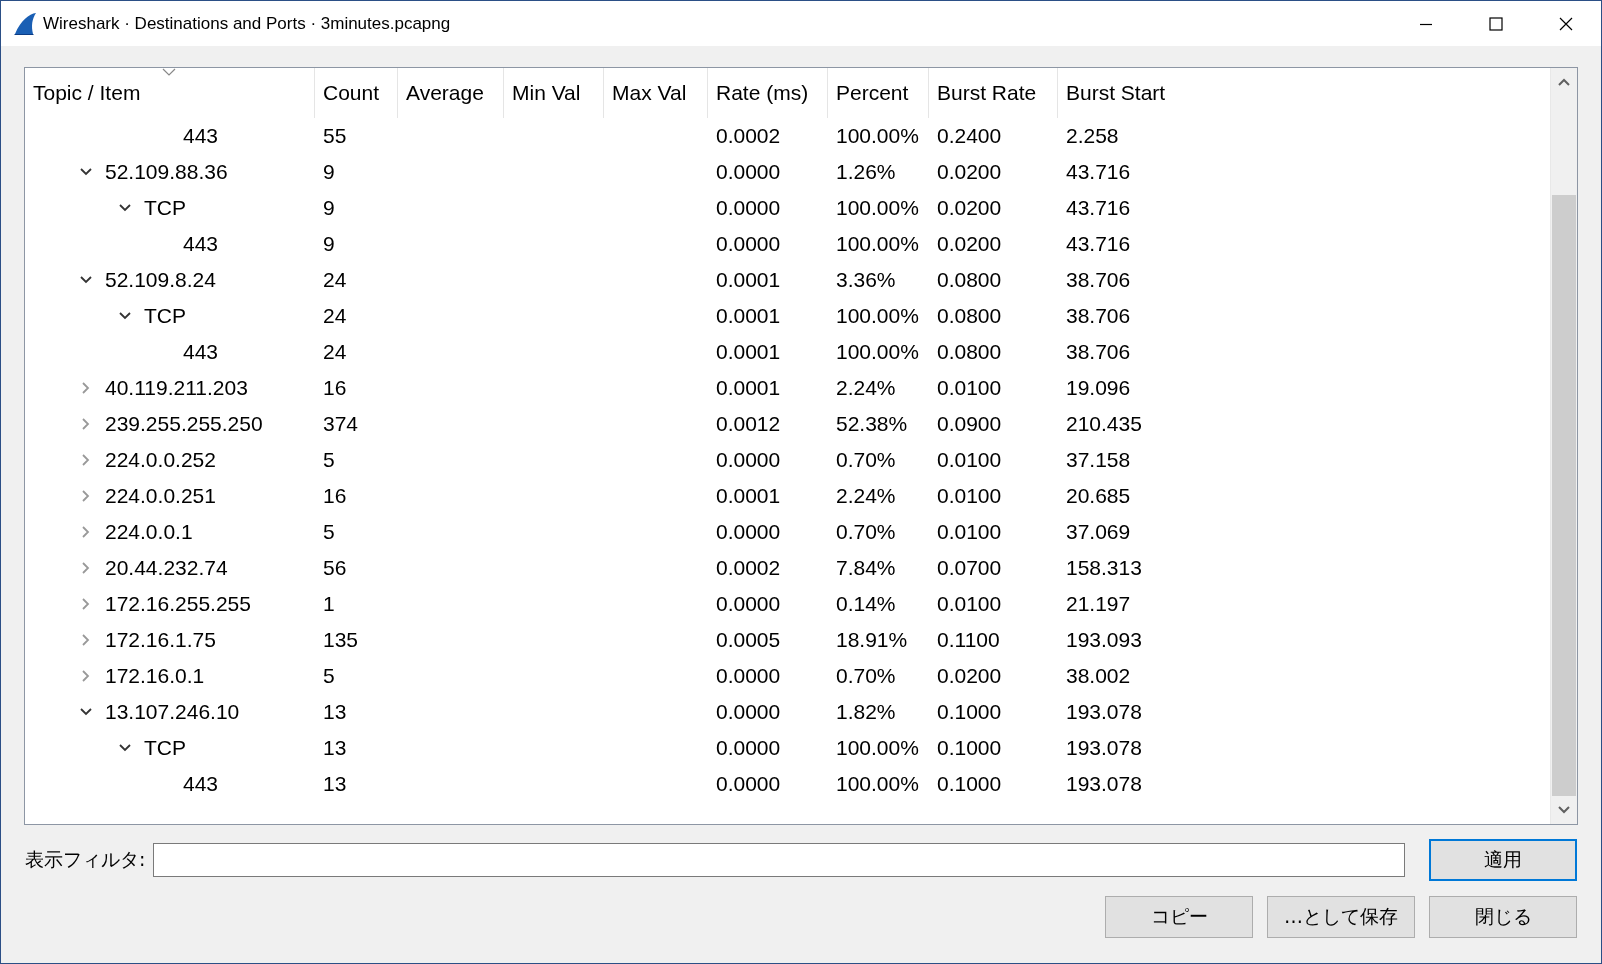 The width and height of the screenshot is (1602, 964). I want to click on filter-label: 表示フィルタ:, so click(85, 859).